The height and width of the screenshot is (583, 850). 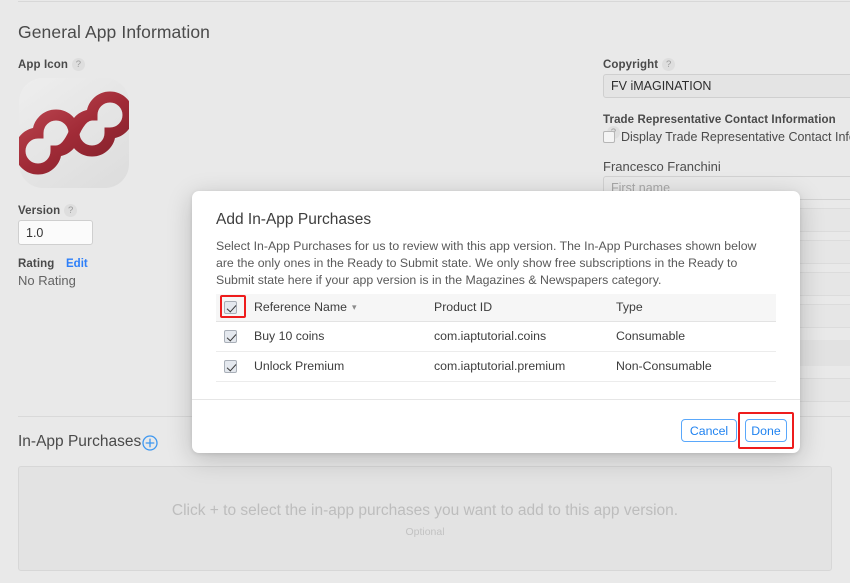 What do you see at coordinates (709, 430) in the screenshot?
I see `cancel-button: Cancel` at bounding box center [709, 430].